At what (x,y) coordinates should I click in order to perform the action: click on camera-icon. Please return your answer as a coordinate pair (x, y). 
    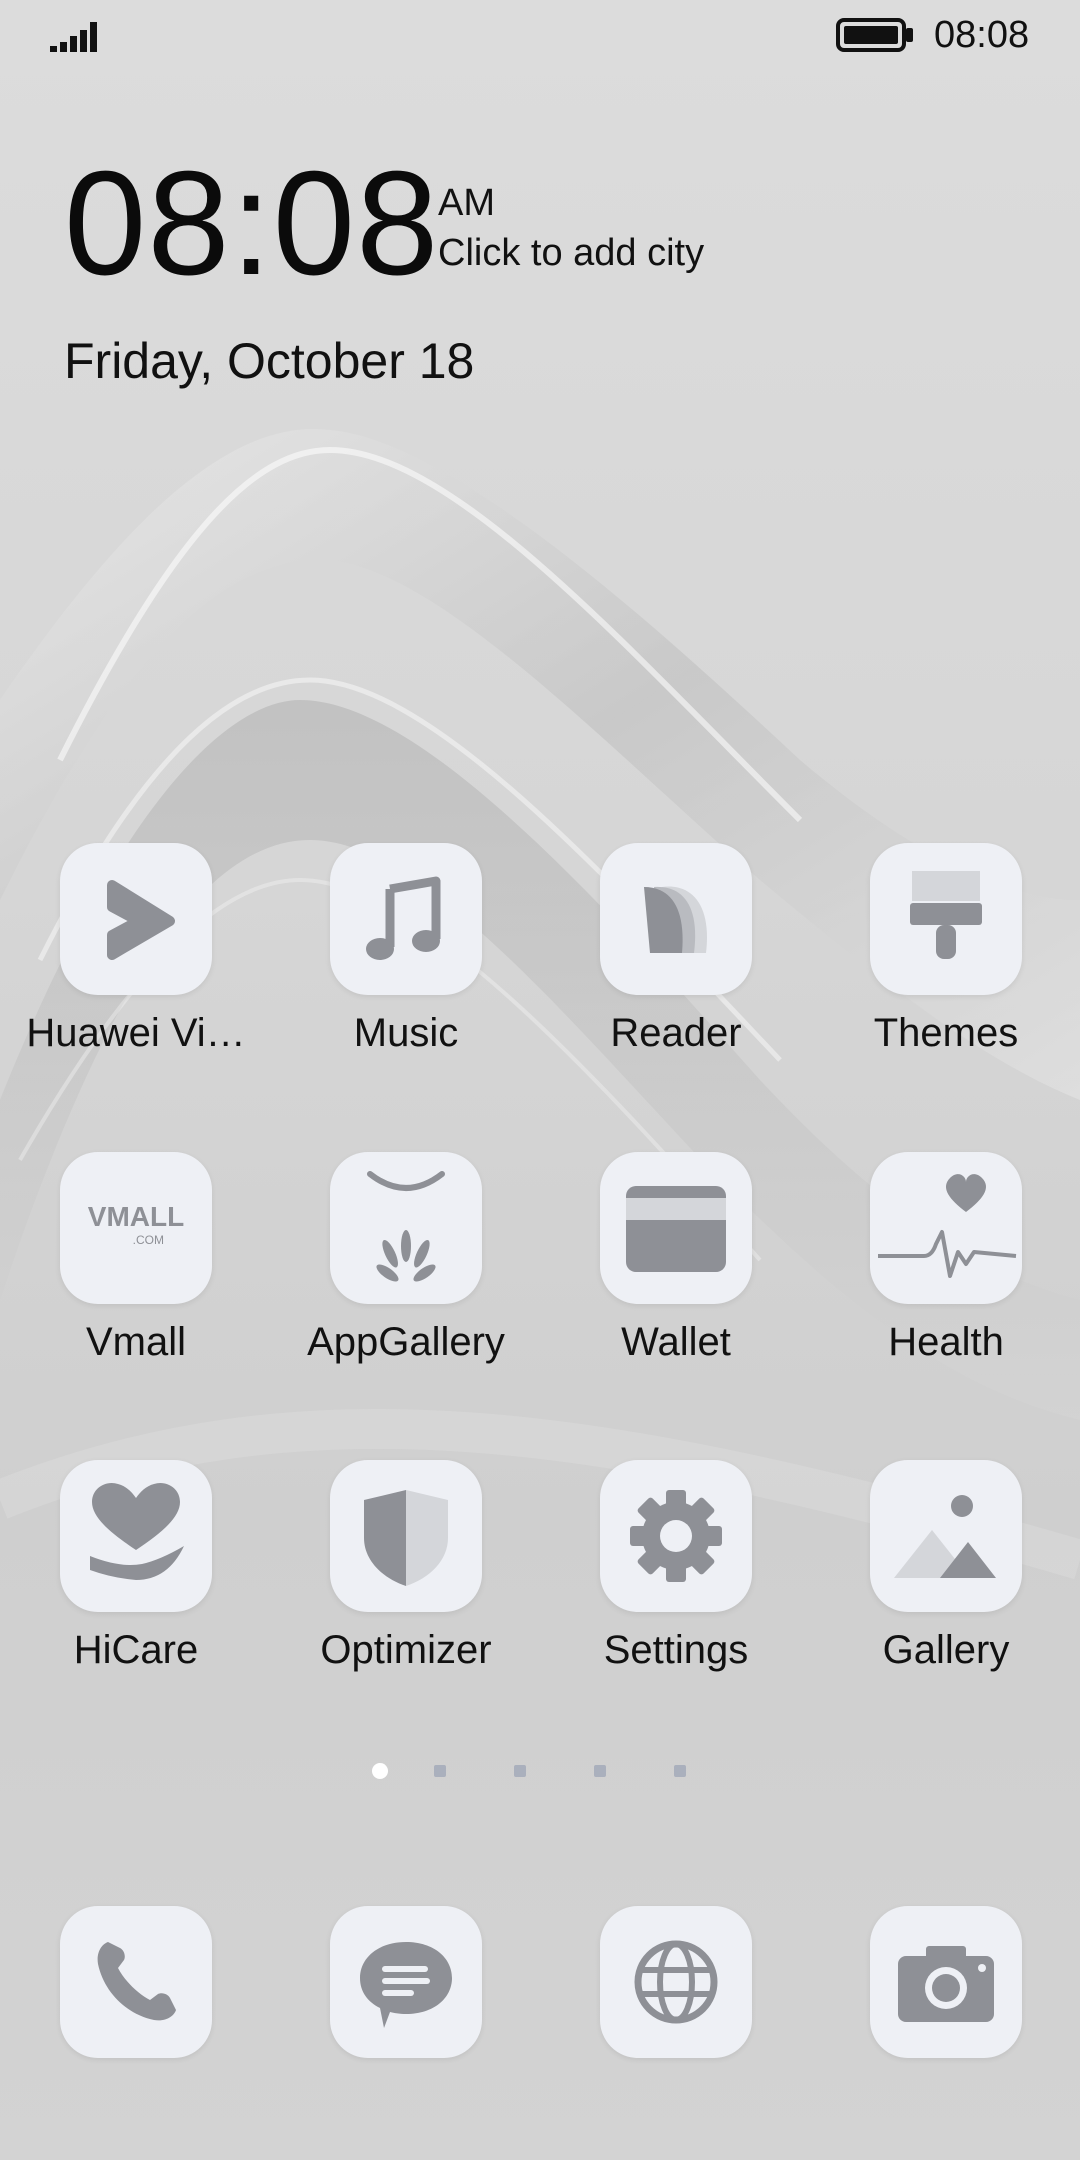
    Looking at the image, I should click on (946, 1982).